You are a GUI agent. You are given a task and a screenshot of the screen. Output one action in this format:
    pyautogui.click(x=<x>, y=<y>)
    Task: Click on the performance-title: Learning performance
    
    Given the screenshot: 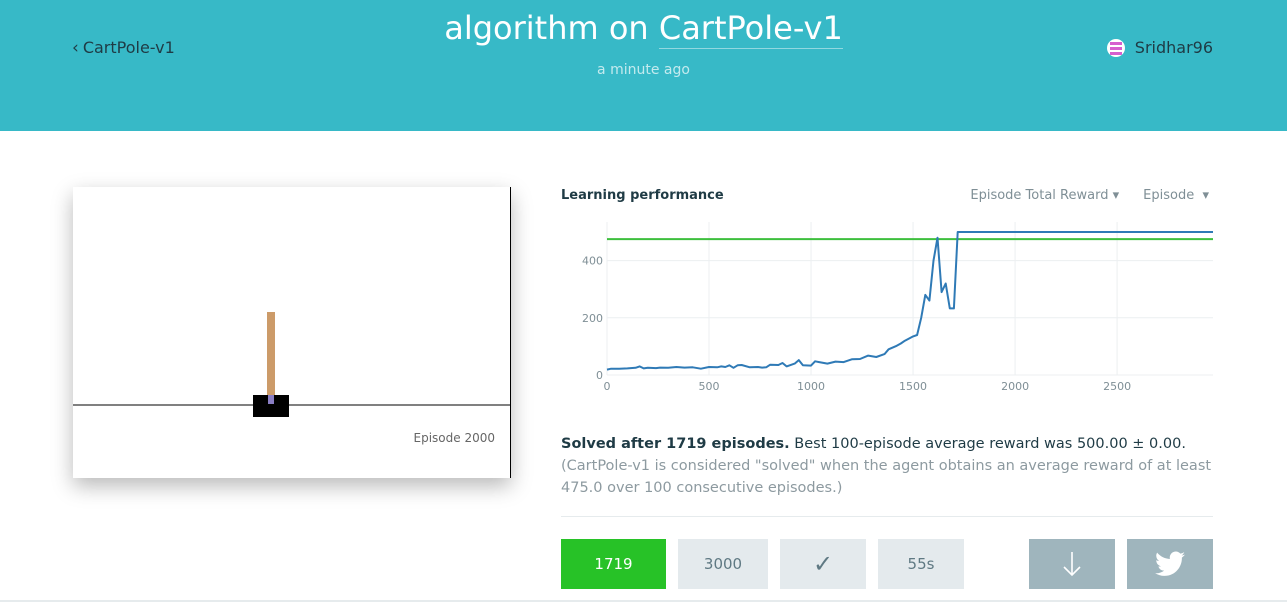 What is the action you would take?
    pyautogui.click(x=642, y=195)
    